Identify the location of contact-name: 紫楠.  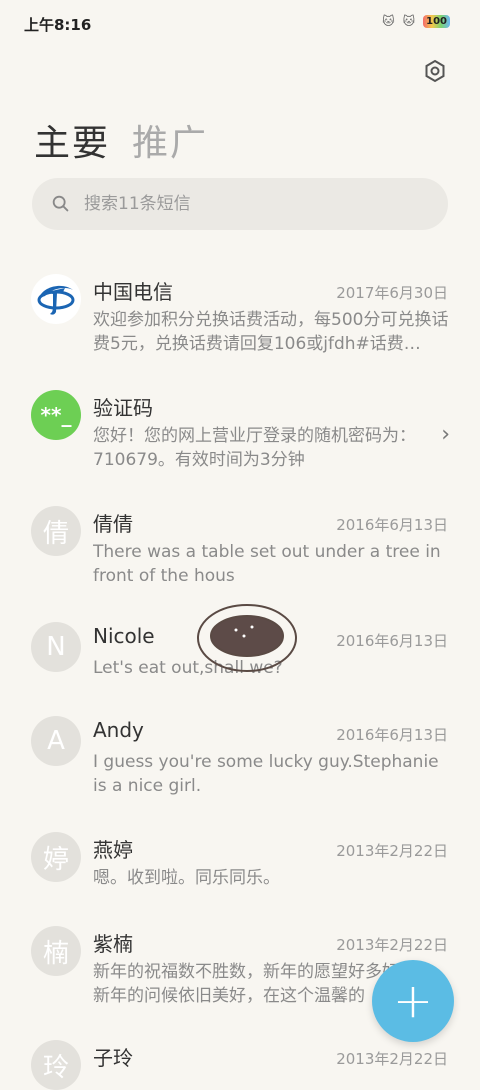
(113, 944).